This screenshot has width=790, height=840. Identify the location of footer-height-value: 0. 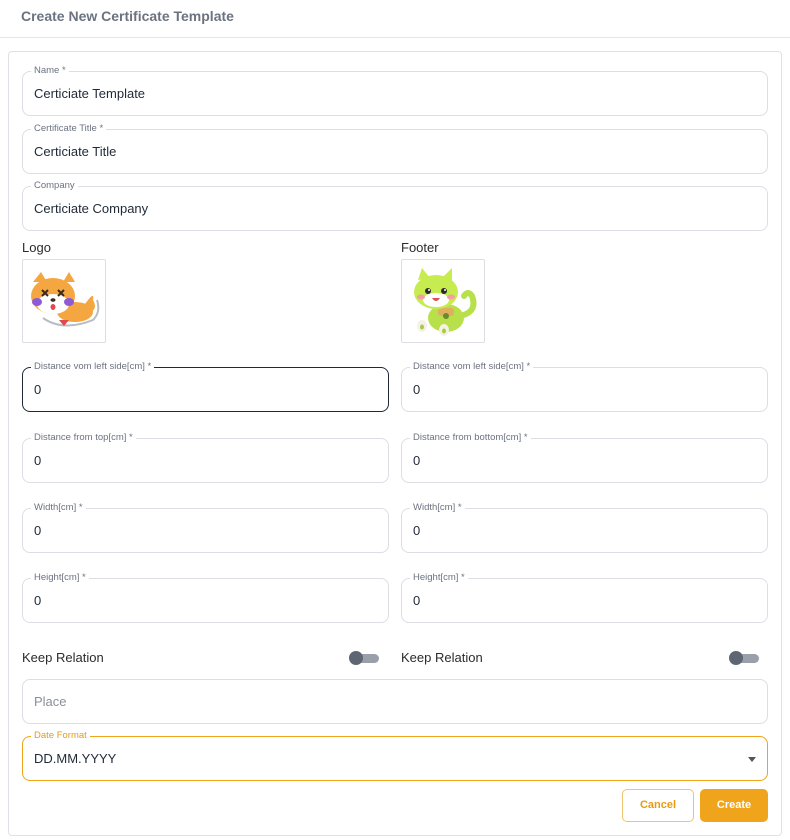
(417, 600).